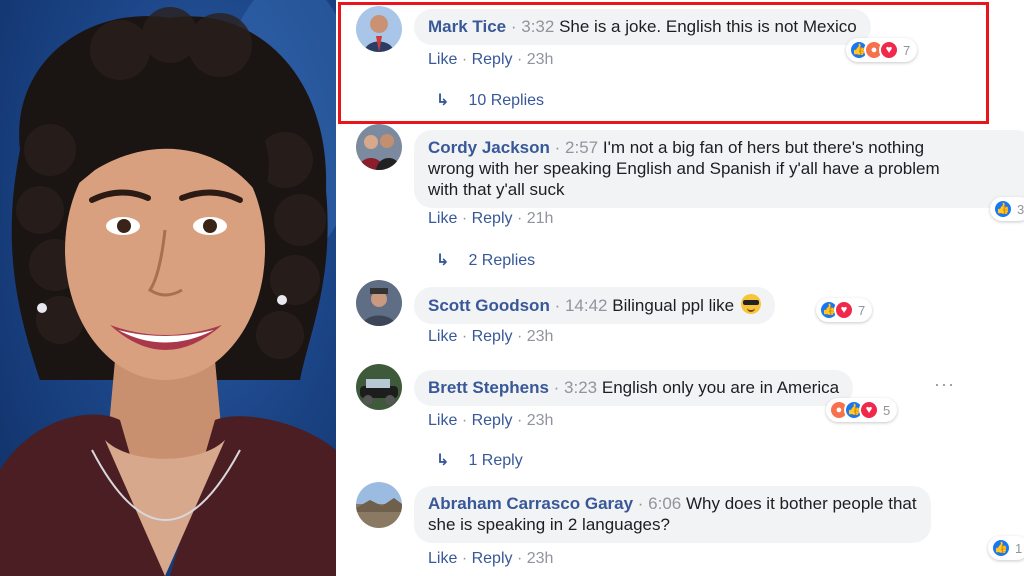 The height and width of the screenshot is (576, 1024). What do you see at coordinates (1019, 548) in the screenshot?
I see `reaction-count: 1` at bounding box center [1019, 548].